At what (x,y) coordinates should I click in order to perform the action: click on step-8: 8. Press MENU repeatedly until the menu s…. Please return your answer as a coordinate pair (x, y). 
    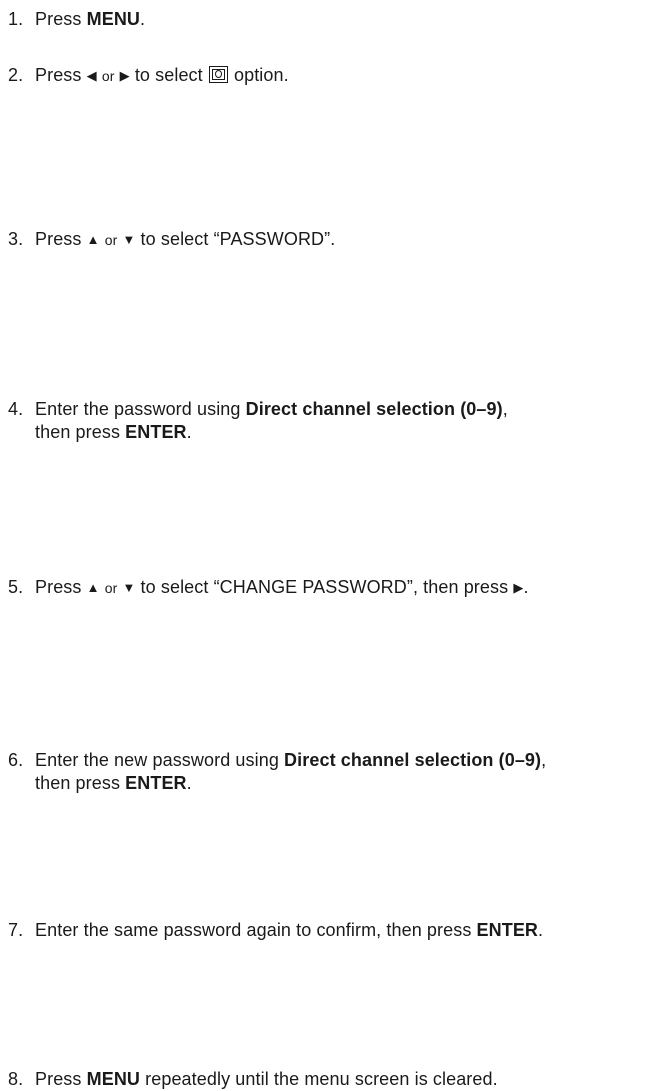
    Looking at the image, I should click on (253, 1079).